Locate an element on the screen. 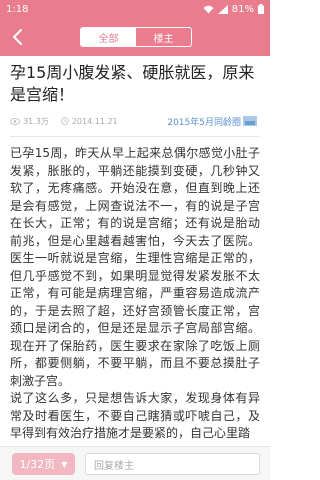  post-meta: 31.3万 2014.11.21 2015年5月同龄圈 is located at coordinates (135, 121).